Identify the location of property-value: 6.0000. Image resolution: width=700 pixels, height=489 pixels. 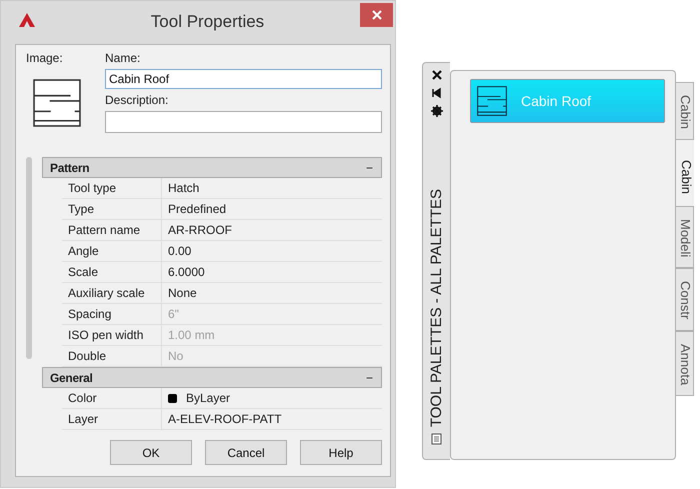
(272, 272).